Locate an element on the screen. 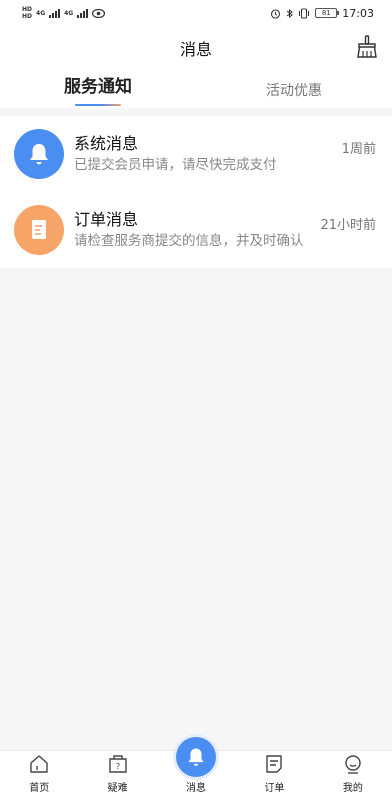 The width and height of the screenshot is (392, 800). nav-item-home: 首页 is located at coordinates (39, 775).